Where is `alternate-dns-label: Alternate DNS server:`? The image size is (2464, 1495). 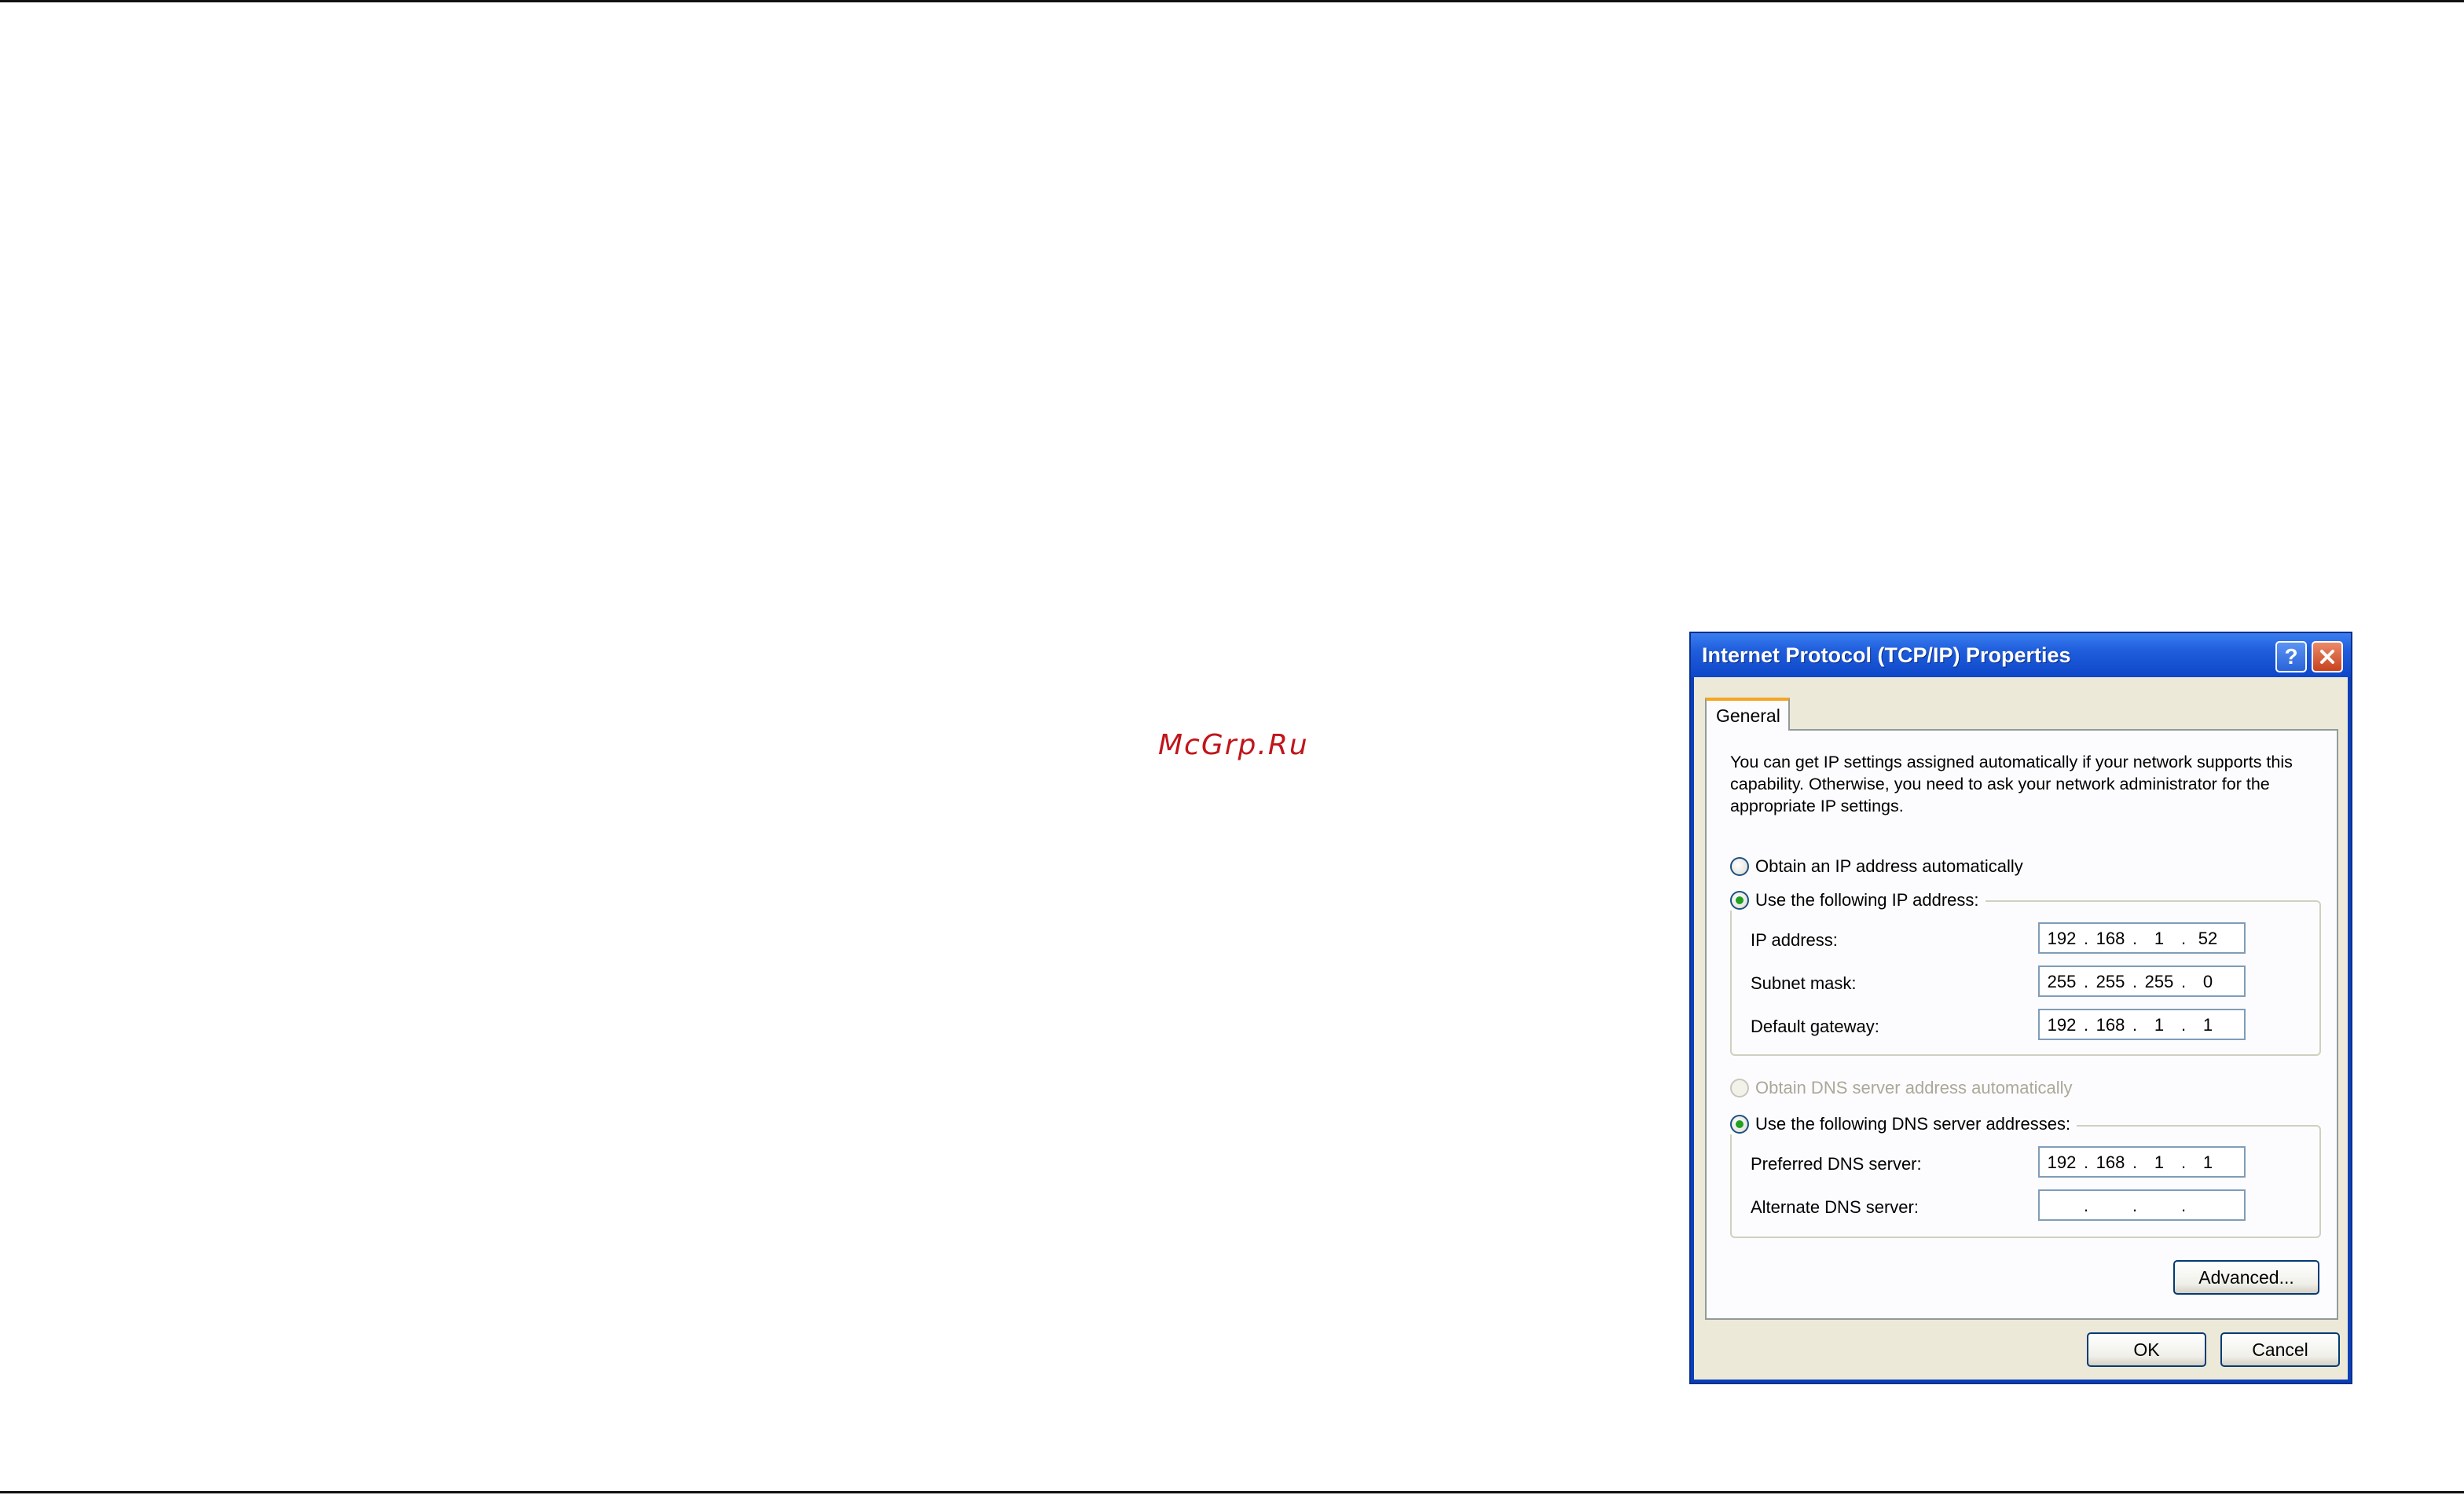
alternate-dns-label: Alternate DNS server: is located at coordinates (1835, 1207).